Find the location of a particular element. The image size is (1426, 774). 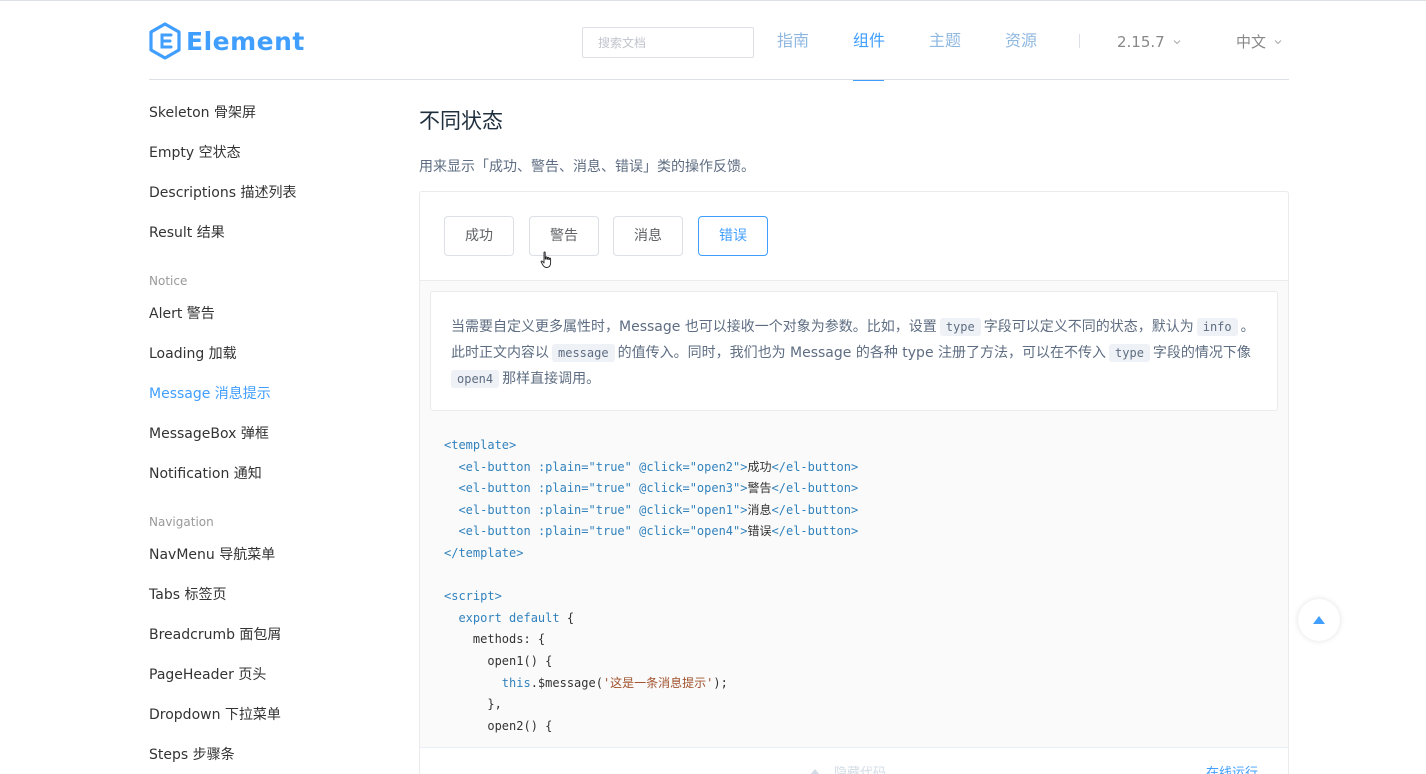

nav-resource: 资源 is located at coordinates (1021, 41).